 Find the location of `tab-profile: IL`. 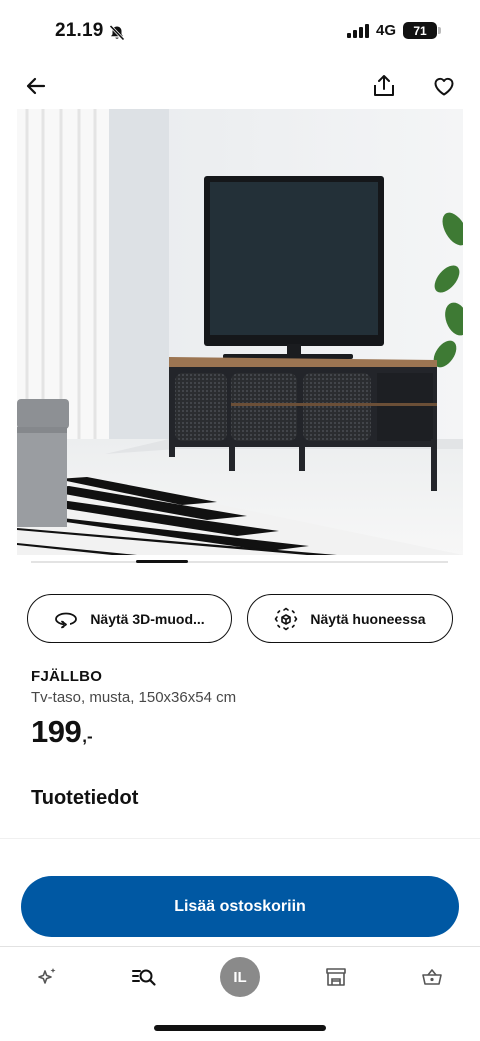

tab-profile: IL is located at coordinates (240, 977).